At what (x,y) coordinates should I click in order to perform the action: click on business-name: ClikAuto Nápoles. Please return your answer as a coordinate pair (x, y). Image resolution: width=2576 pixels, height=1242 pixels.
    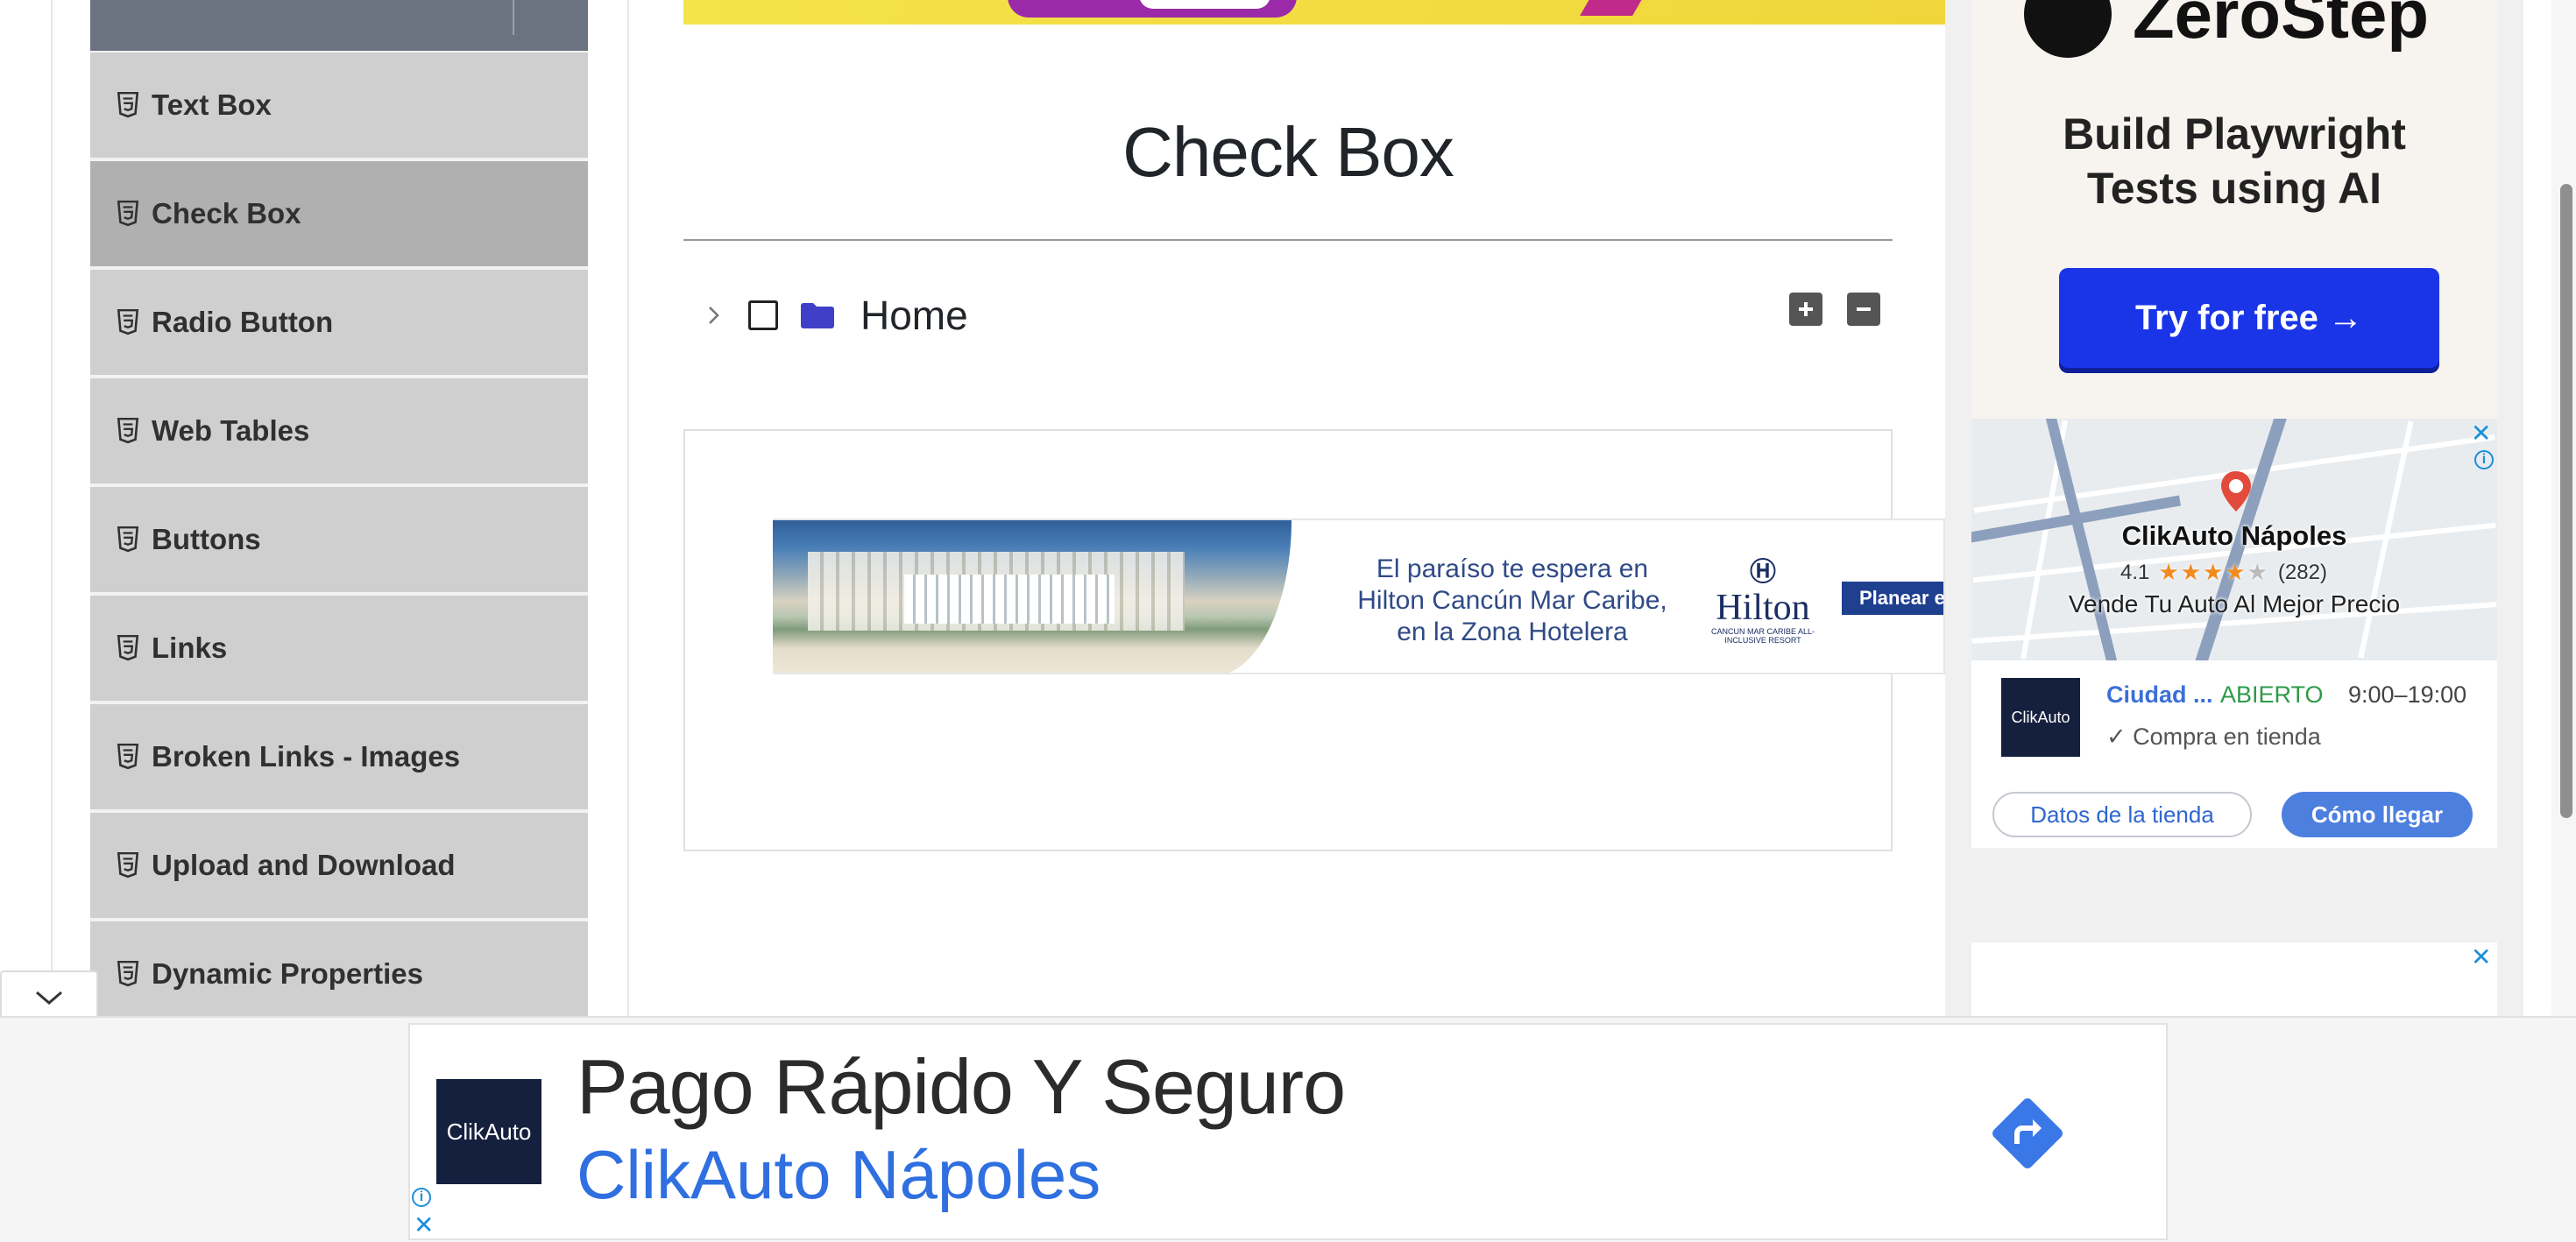
    Looking at the image, I should click on (2234, 535).